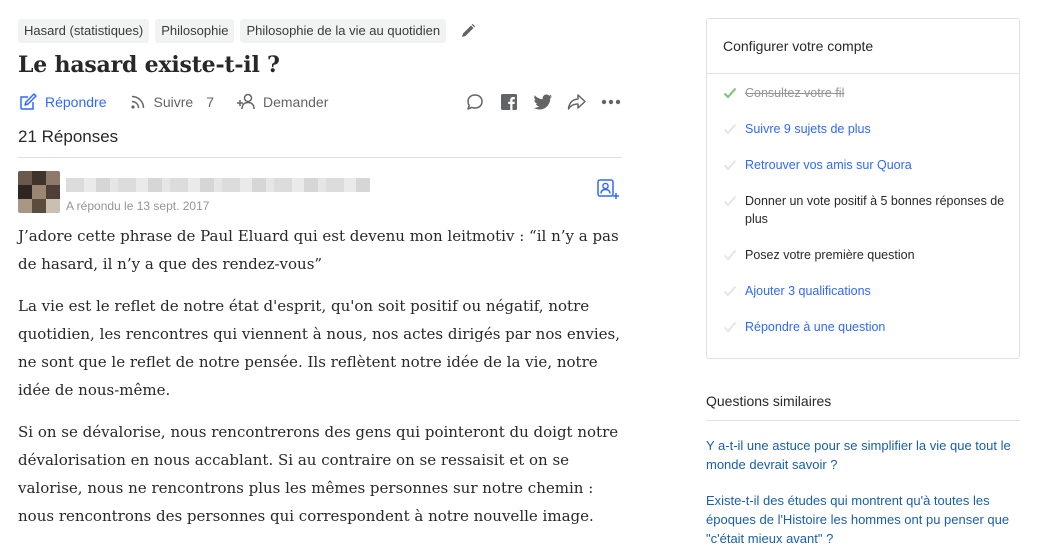 Image resolution: width=1050 pixels, height=550 pixels. Describe the element at coordinates (863, 46) in the screenshot. I see `account-setup-title: Configurer votre compte` at that location.